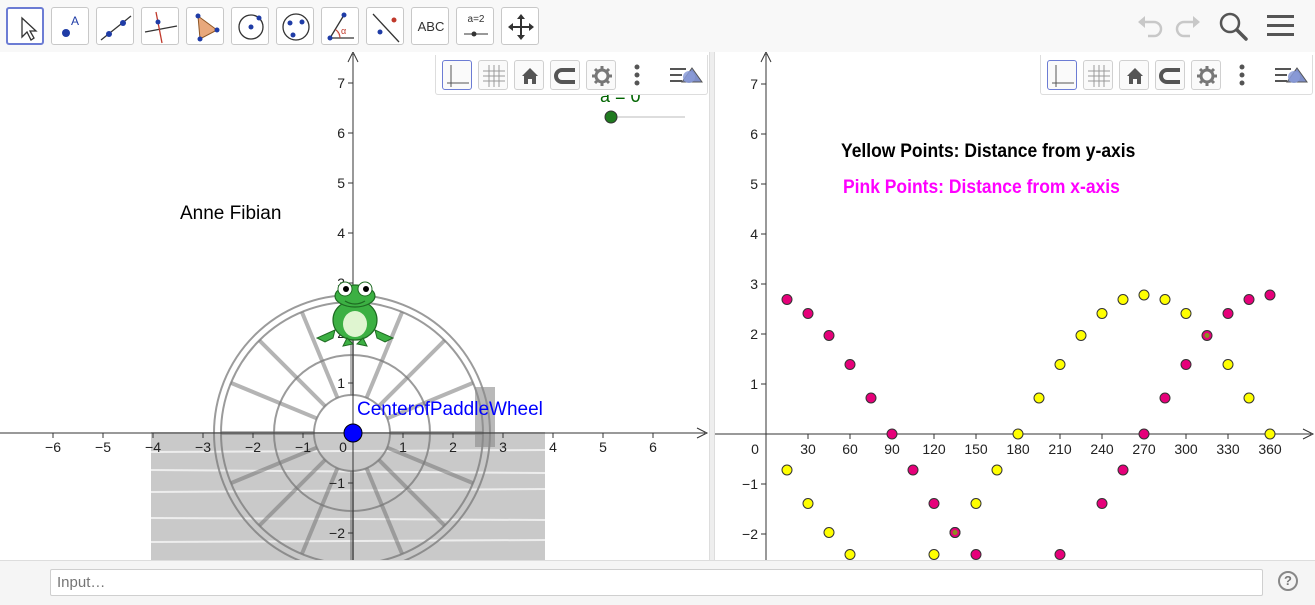  Describe the element at coordinates (343, 447) in the screenshot. I see `x-tick-label: 0` at that location.